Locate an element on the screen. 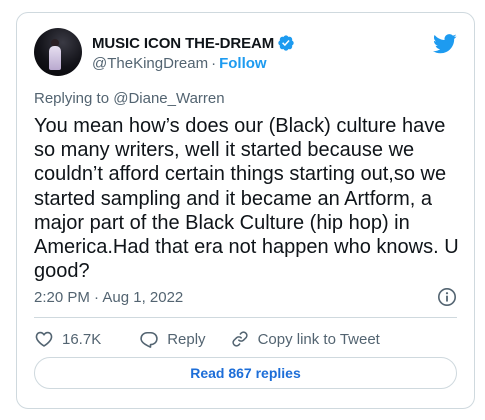  avatar is located at coordinates (58, 52).